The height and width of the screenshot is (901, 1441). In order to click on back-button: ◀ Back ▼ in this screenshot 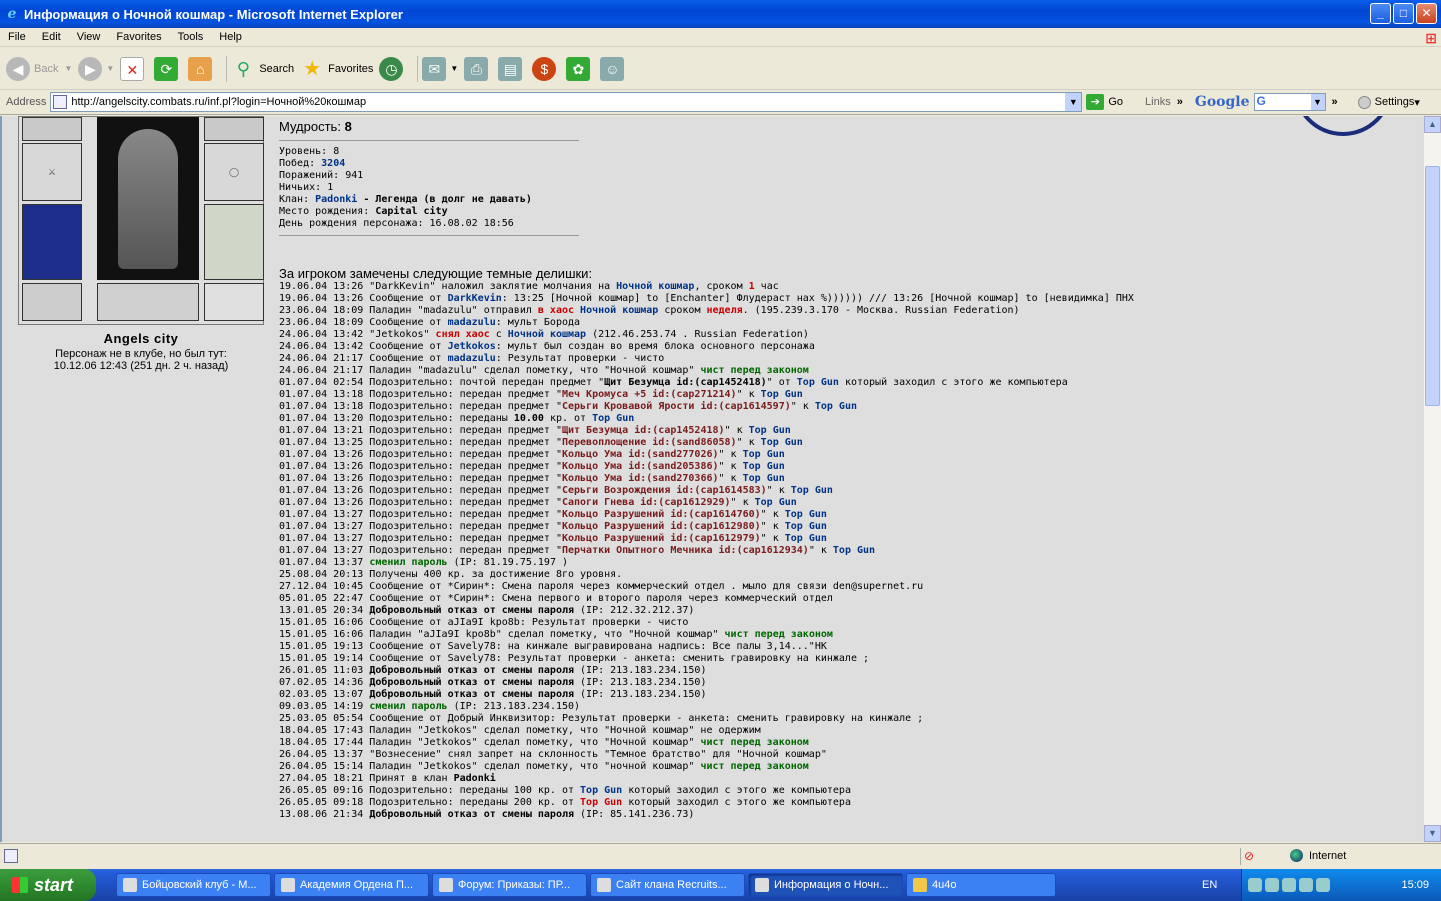, I will do `click(39, 68)`.